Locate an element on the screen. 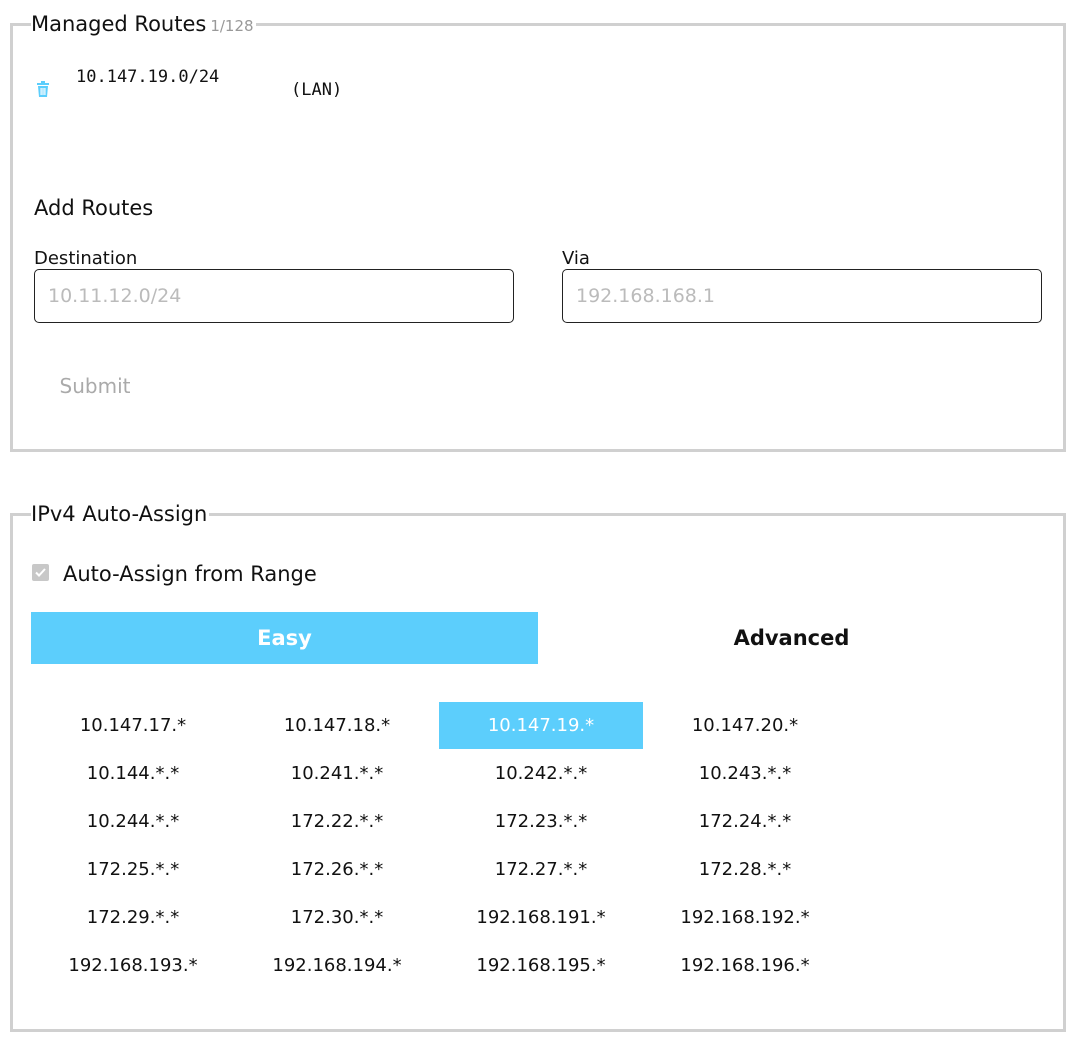 This screenshot has height=1047, width=1081. add-routes-heading: Add Routes is located at coordinates (94, 208).